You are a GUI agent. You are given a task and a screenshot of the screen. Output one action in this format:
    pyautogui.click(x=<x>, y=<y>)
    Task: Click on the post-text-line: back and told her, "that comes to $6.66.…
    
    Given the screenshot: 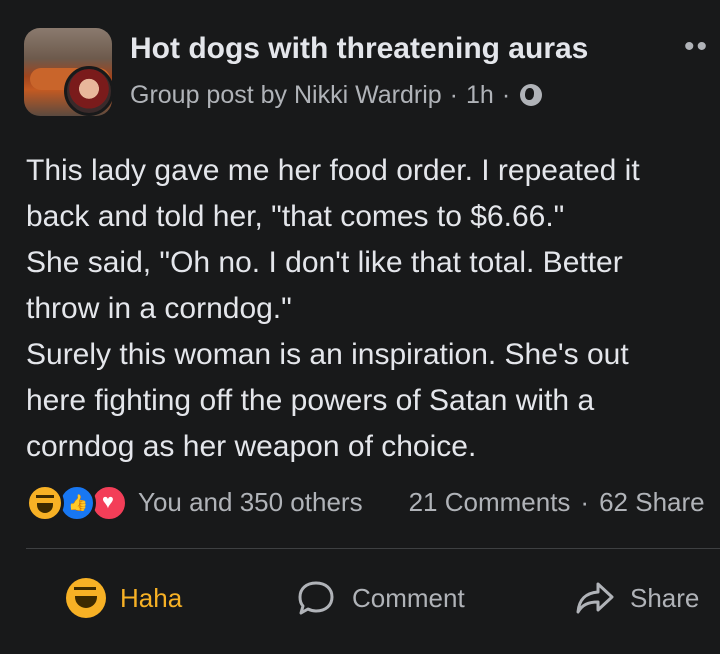 What is the action you would take?
    pyautogui.click(x=295, y=216)
    